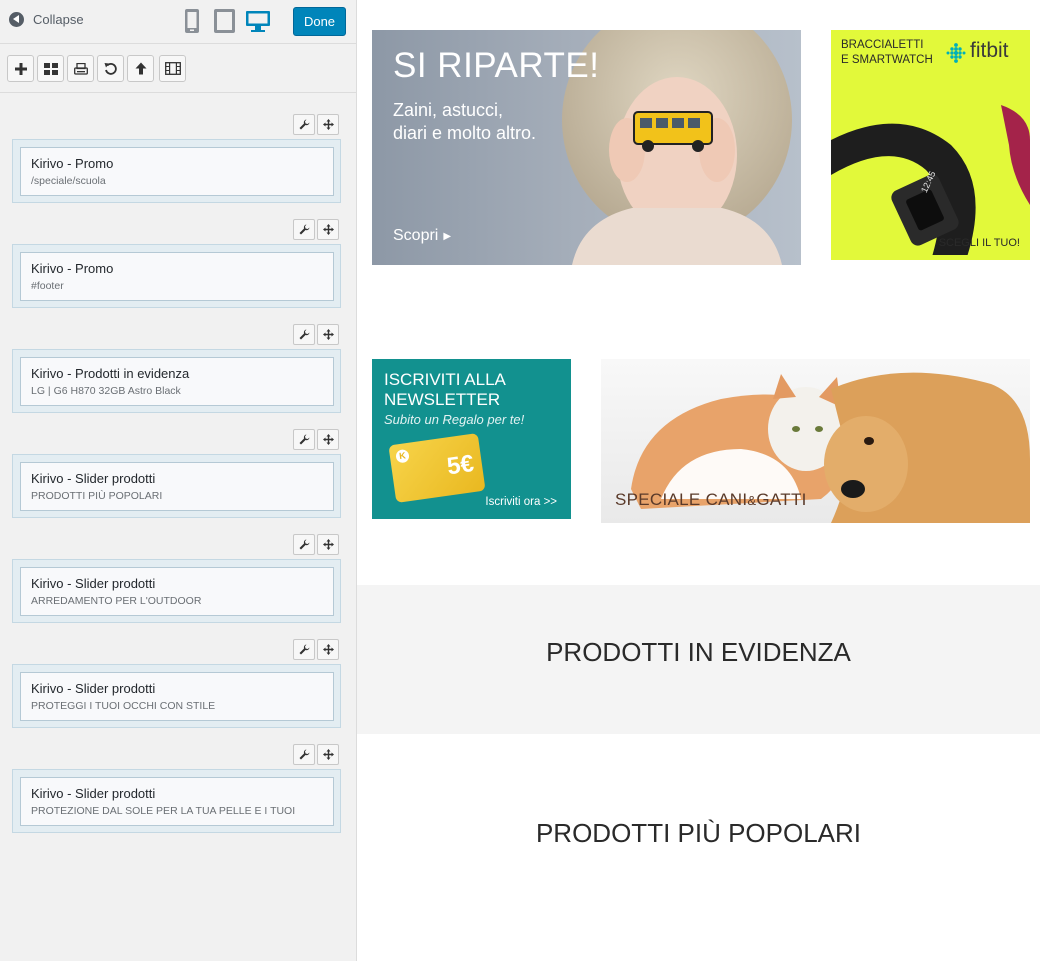 The image size is (1040, 961). What do you see at coordinates (193, 21) in the screenshot?
I see `mobile-preview-icon` at bounding box center [193, 21].